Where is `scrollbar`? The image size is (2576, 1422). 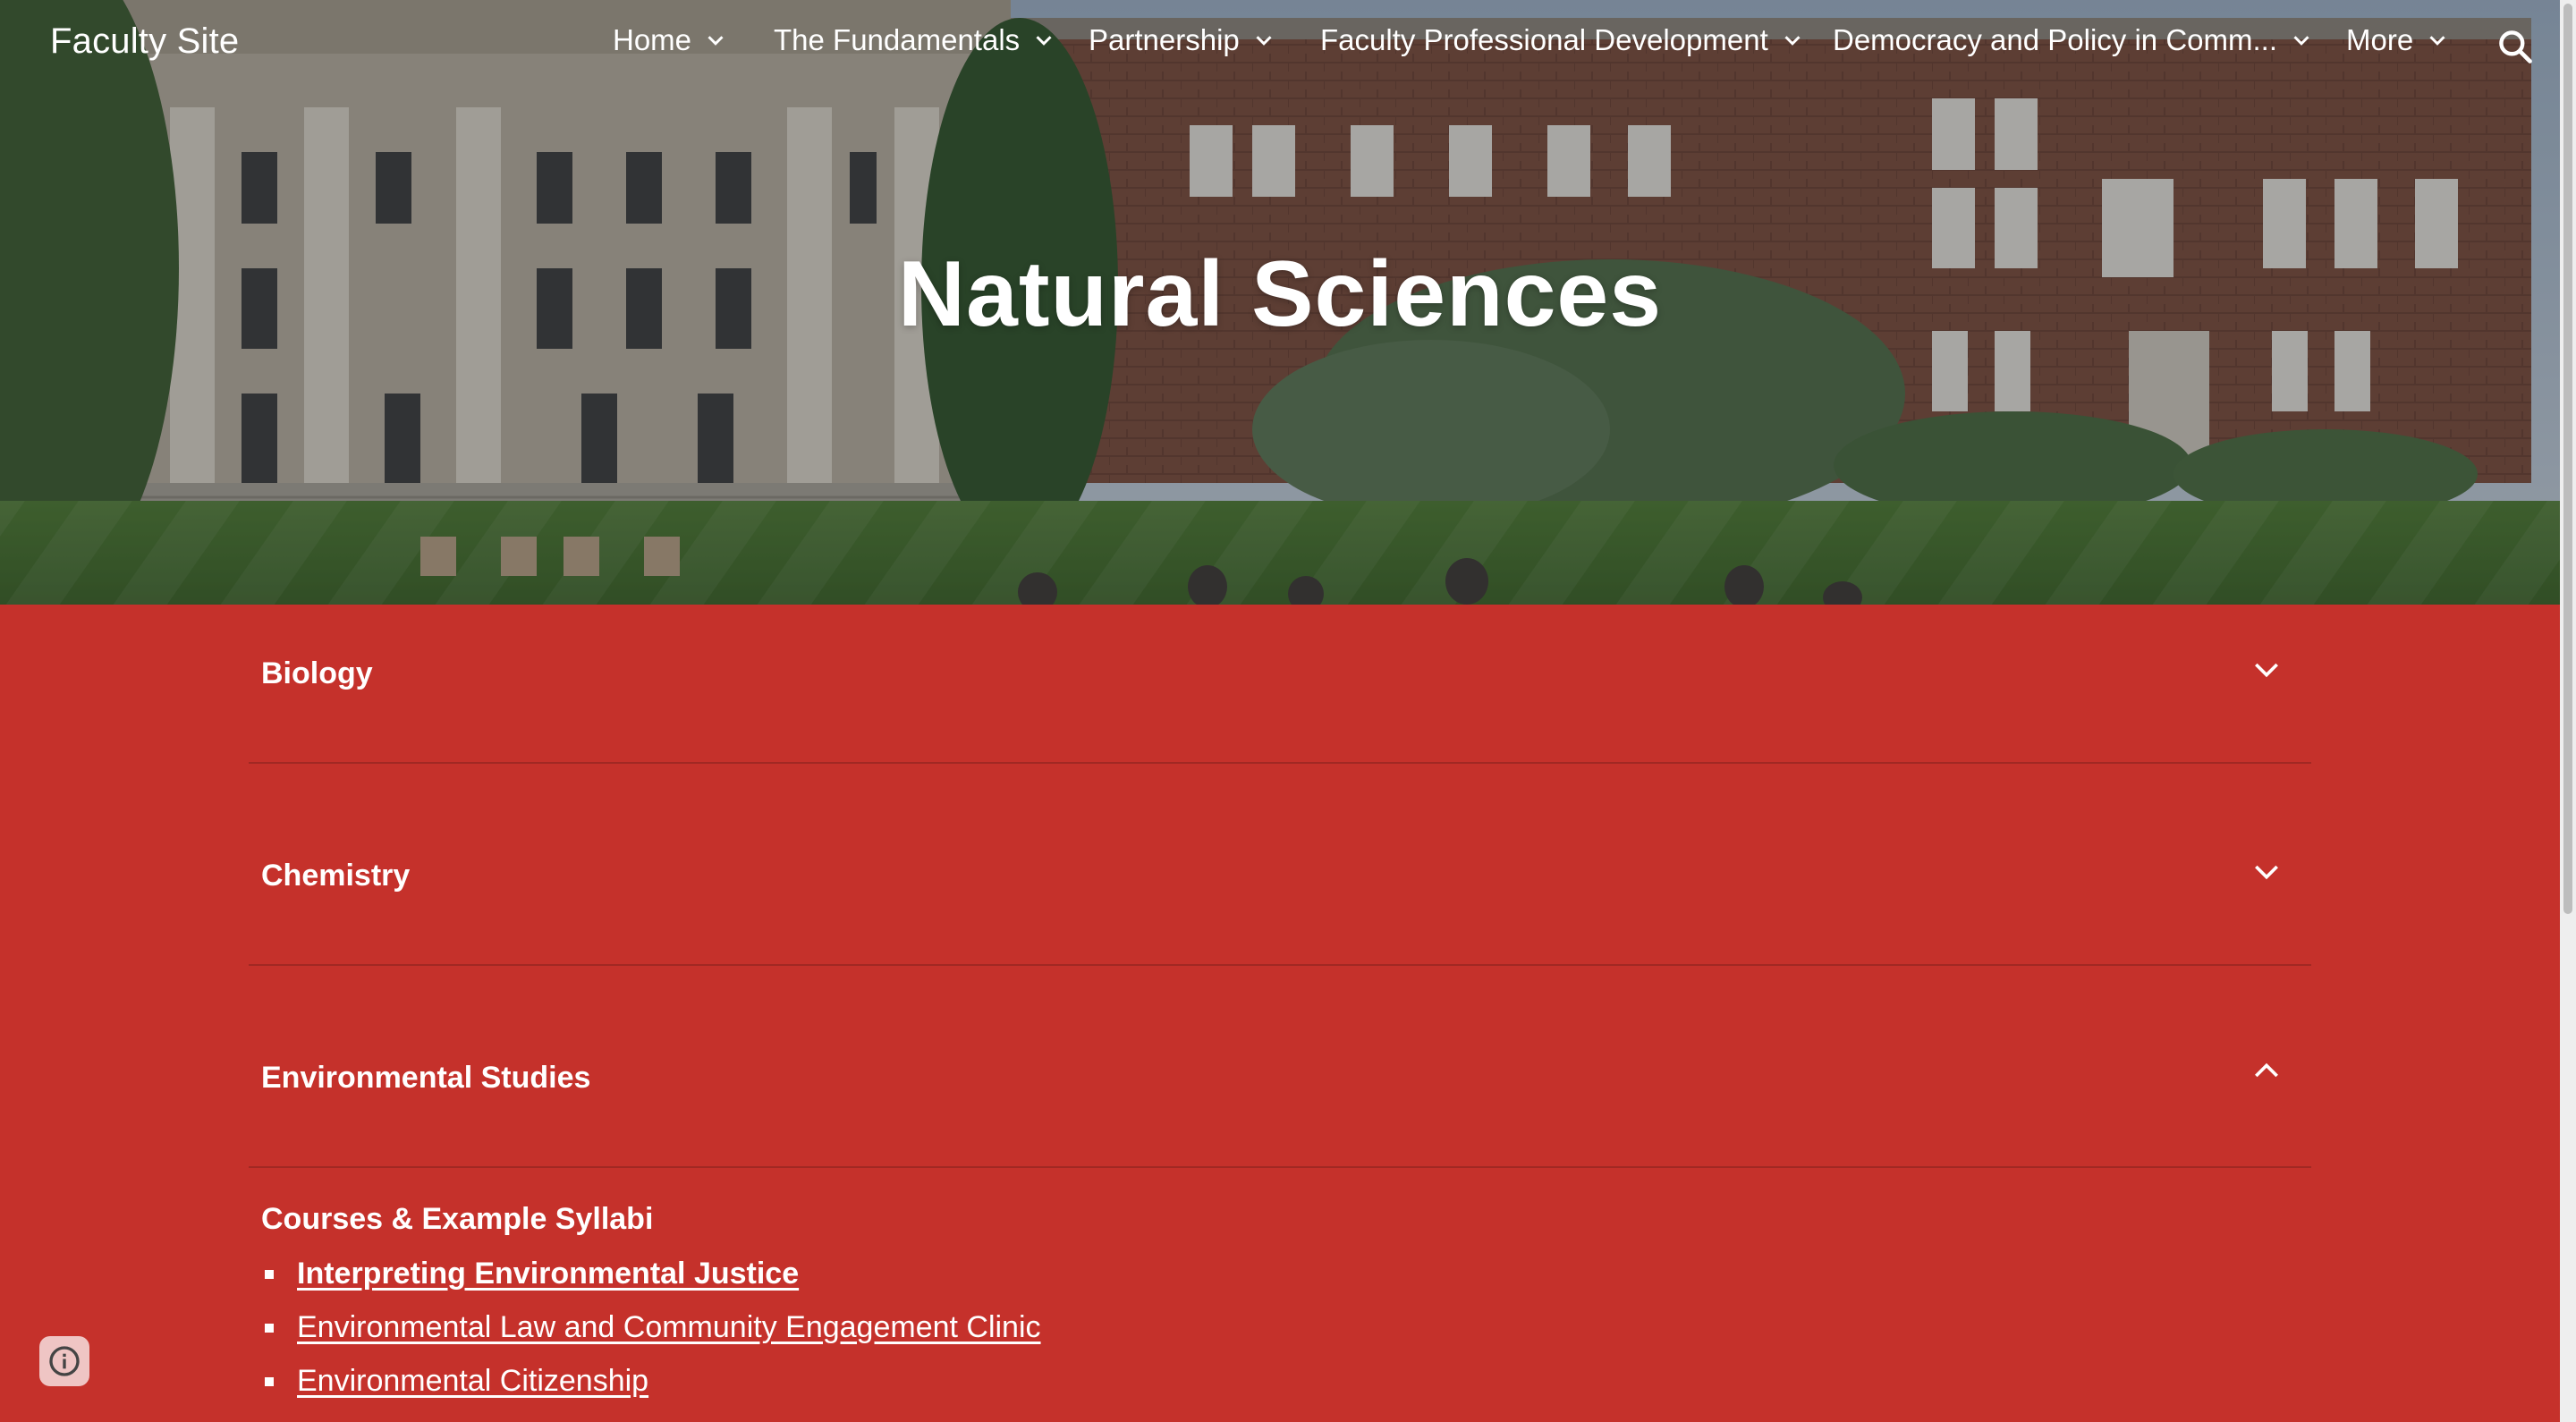
scrollbar is located at coordinates (2568, 711).